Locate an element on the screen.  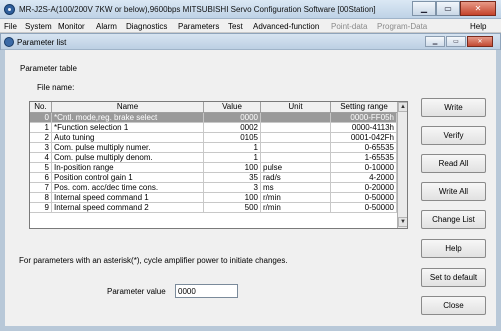
child-minimize-button: ▁ is located at coordinates (435, 41).